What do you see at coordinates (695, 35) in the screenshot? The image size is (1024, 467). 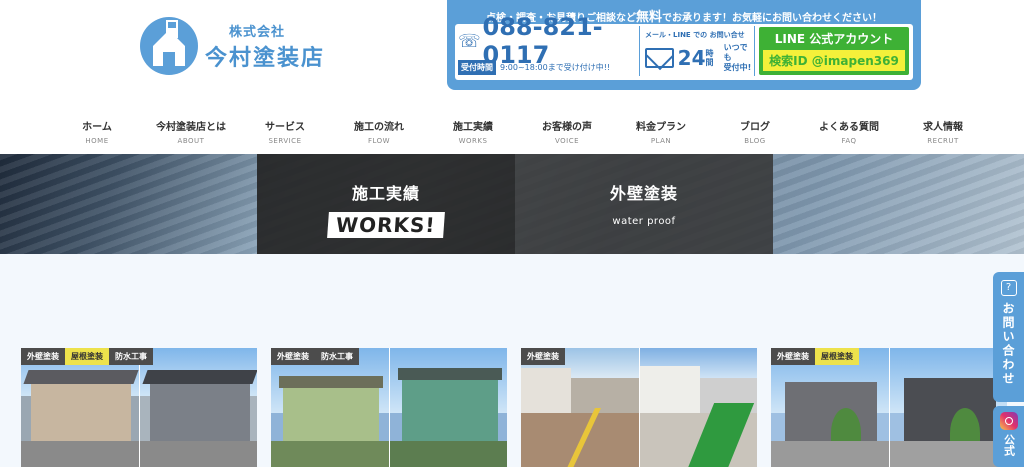 I see `mail-title: メール・LINE での お問い合せ` at bounding box center [695, 35].